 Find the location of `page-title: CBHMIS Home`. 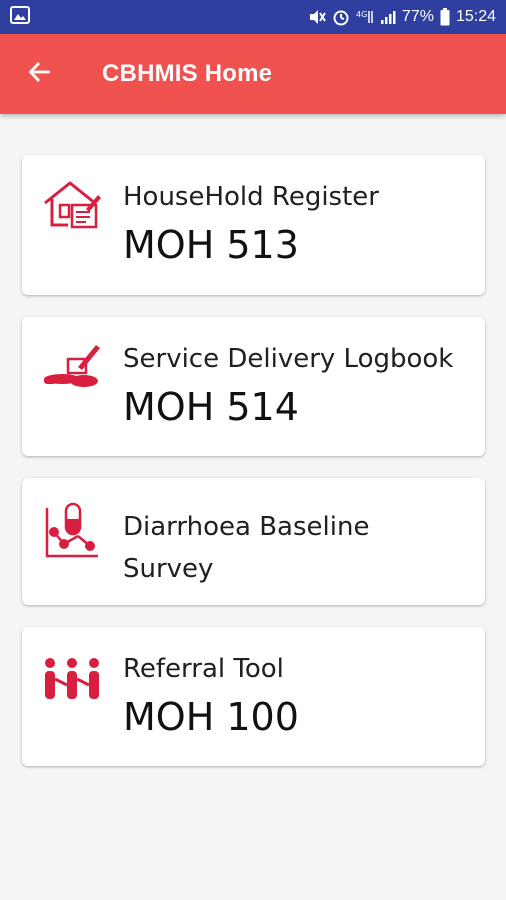

page-title: CBHMIS Home is located at coordinates (187, 73).